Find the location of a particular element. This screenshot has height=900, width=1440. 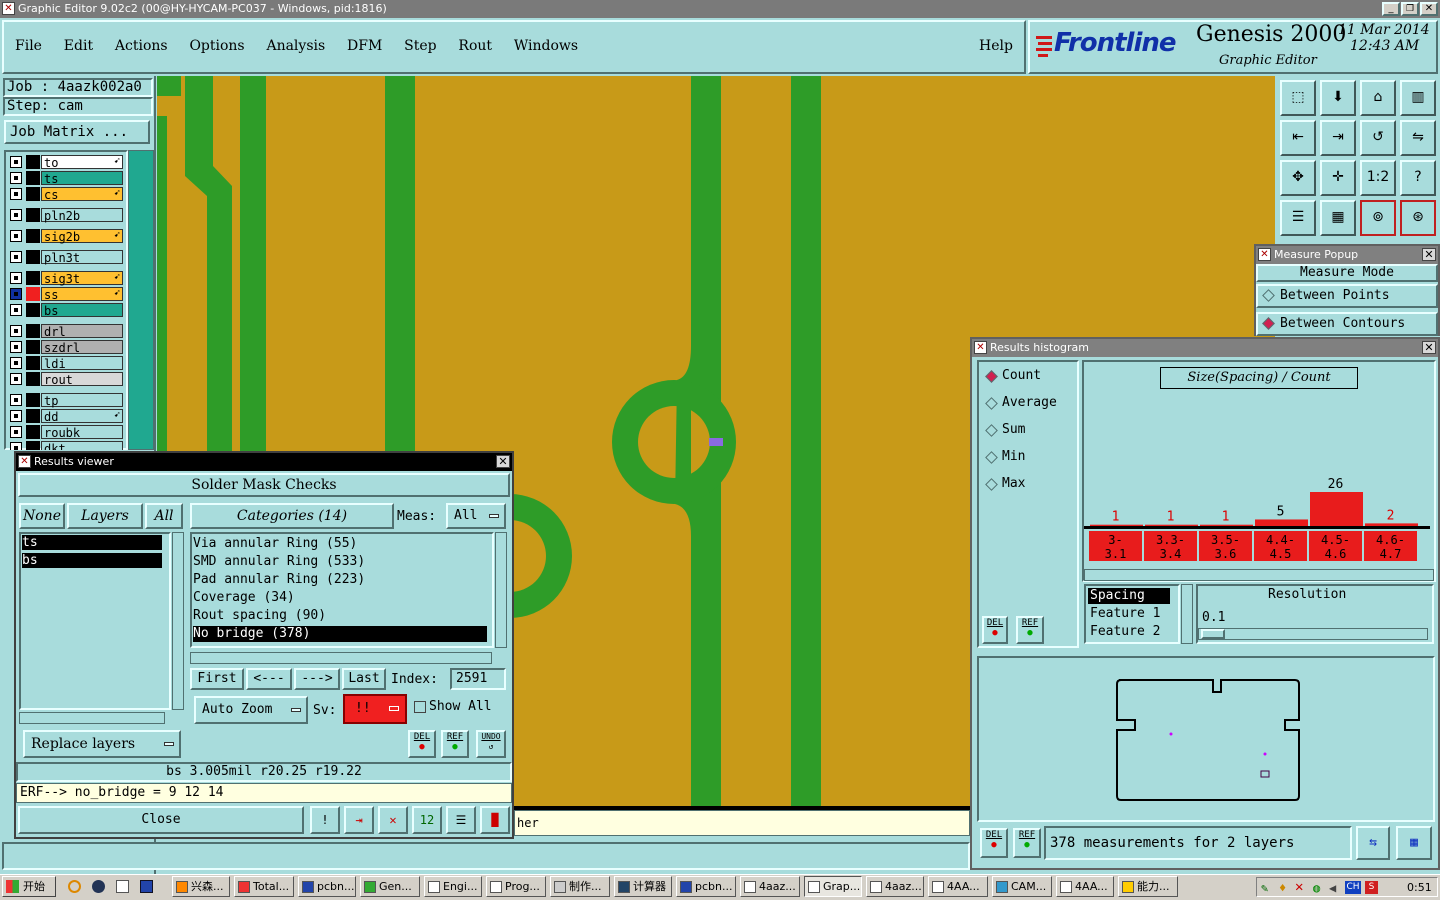

layers-button: Layers is located at coordinates (105, 516).